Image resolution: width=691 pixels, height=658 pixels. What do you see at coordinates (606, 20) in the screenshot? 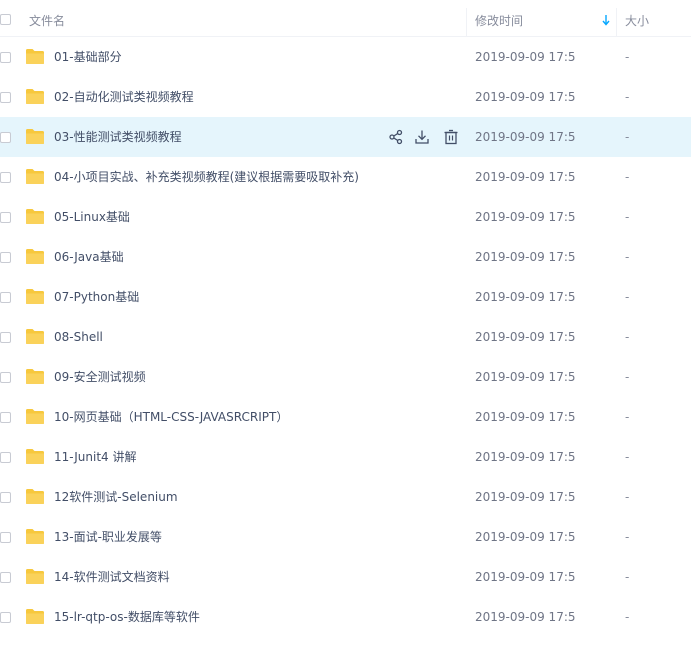
I see `sort-descending-icon` at bounding box center [606, 20].